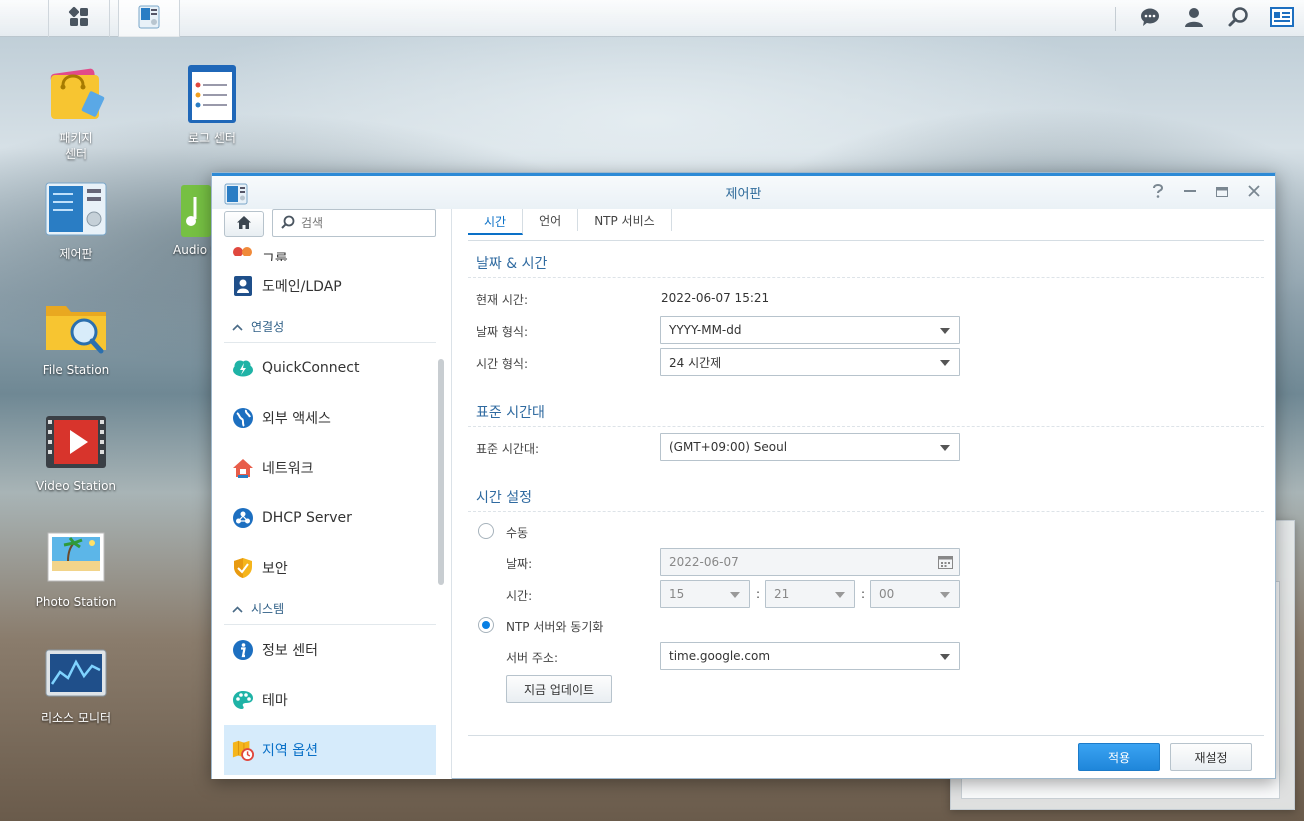 The height and width of the screenshot is (821, 1304). Describe the element at coordinates (243, 650) in the screenshot. I see `info-center-icon` at that location.